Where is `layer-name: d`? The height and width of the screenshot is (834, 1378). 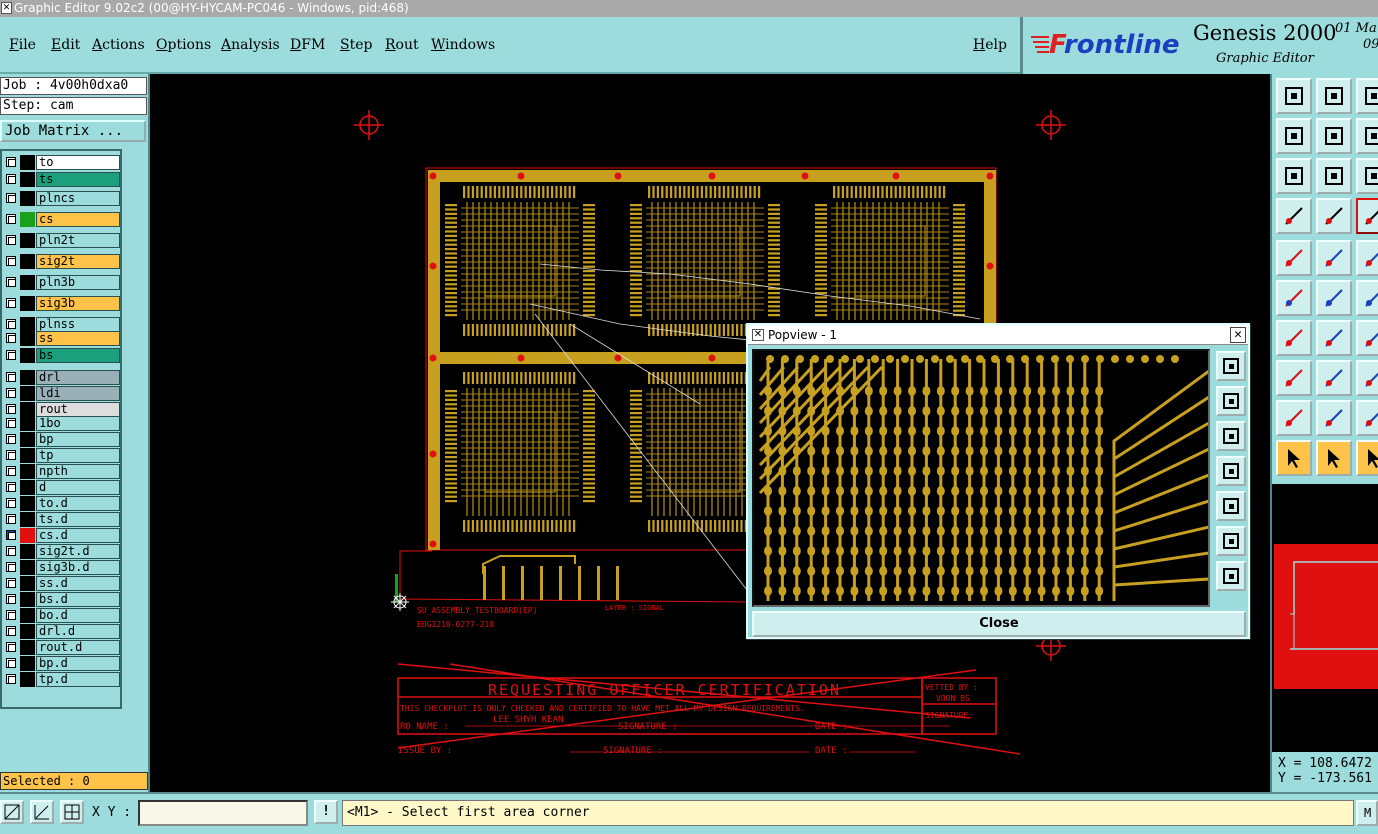
layer-name: d is located at coordinates (78, 487).